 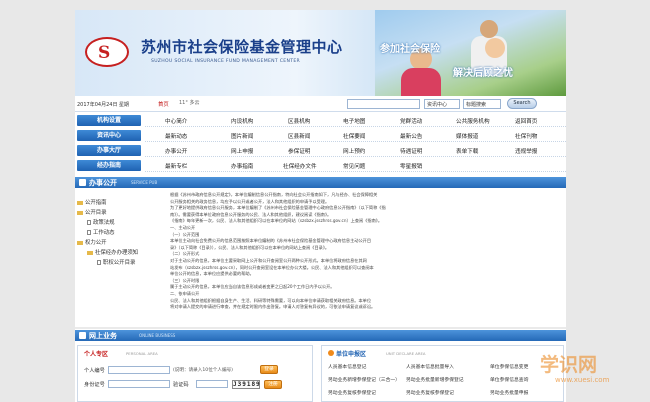 I want to click on nav-link: 媒体报道, so click(x=467, y=136).